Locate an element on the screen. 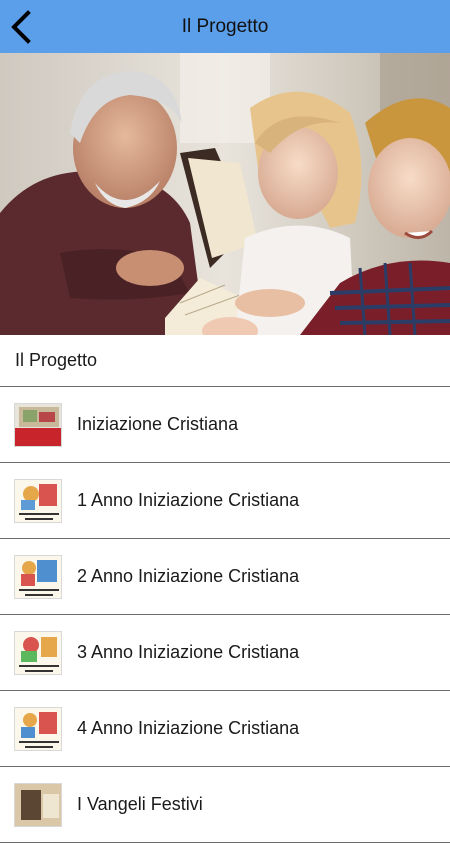 The height and width of the screenshot is (843, 450). list-item: 3 Anno Iniziazione Cristiana is located at coordinates (225, 653).